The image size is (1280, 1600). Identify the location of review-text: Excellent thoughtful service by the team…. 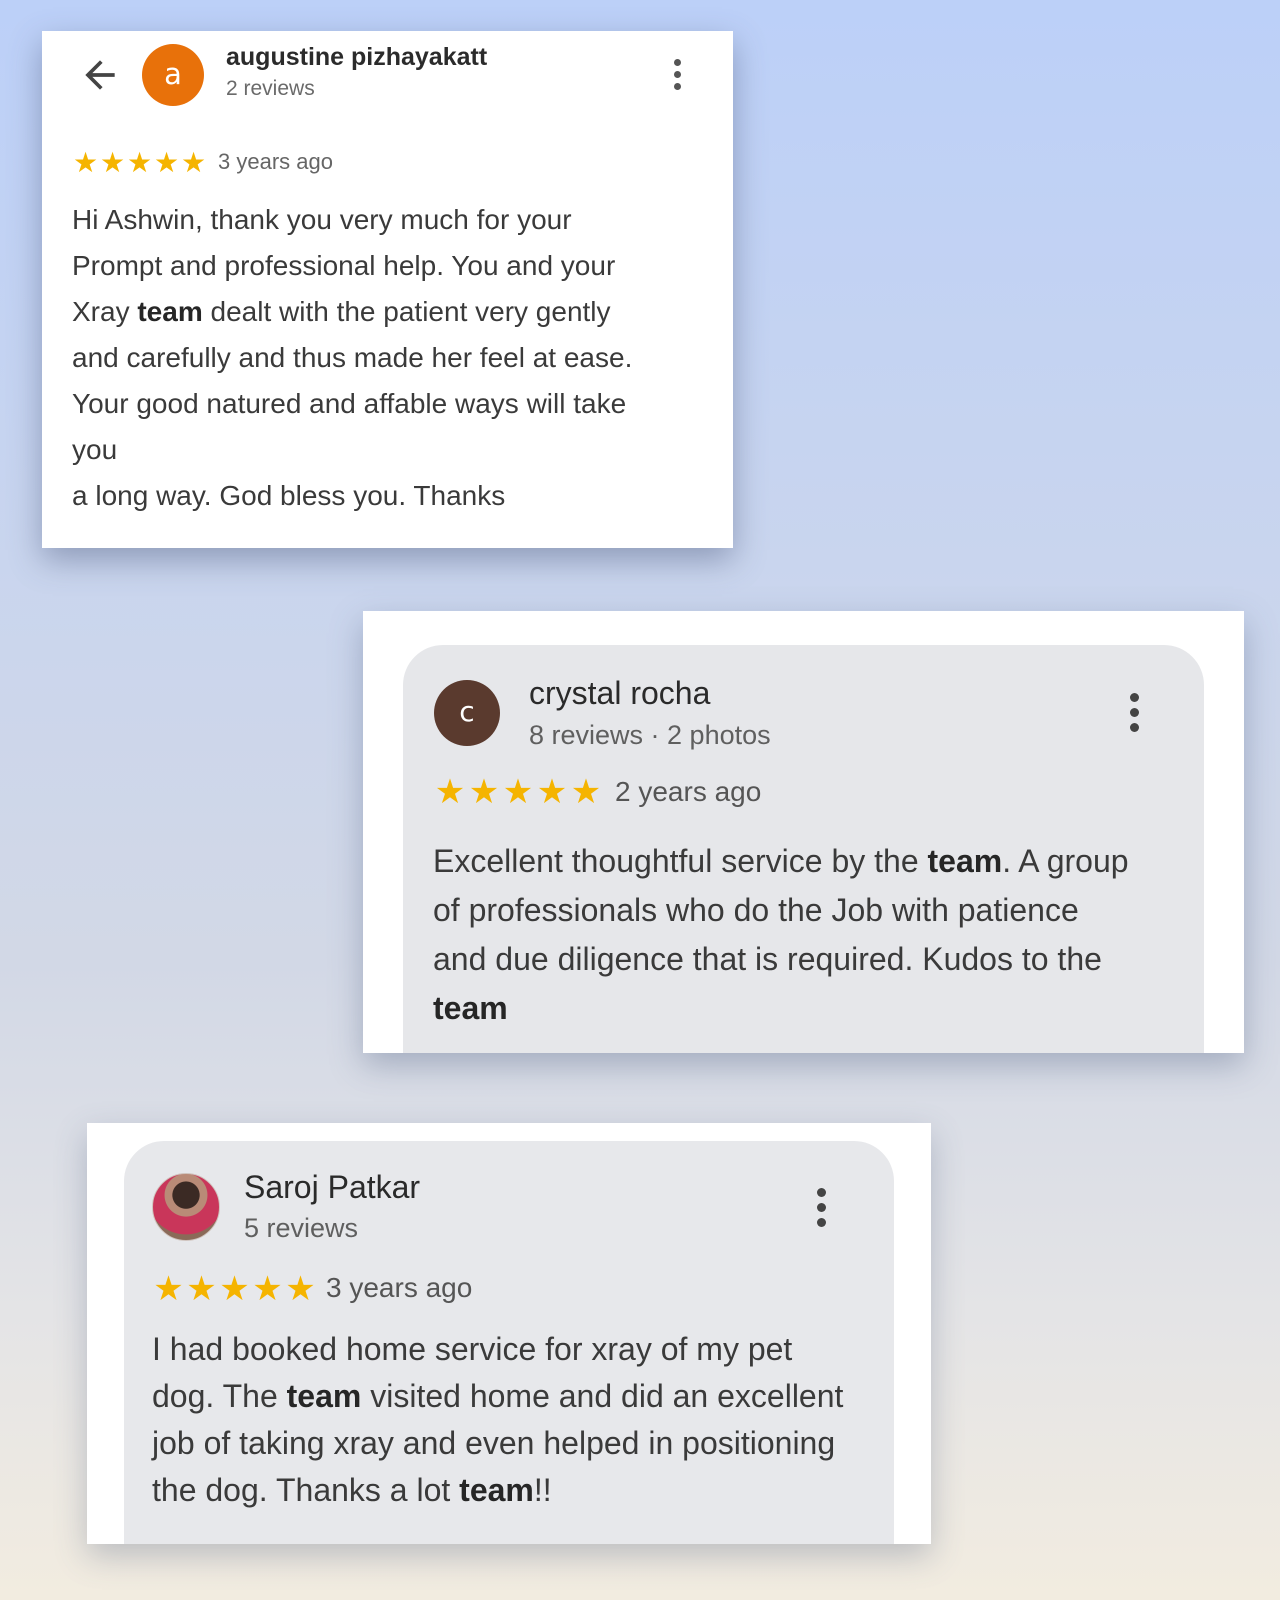
(781, 934).